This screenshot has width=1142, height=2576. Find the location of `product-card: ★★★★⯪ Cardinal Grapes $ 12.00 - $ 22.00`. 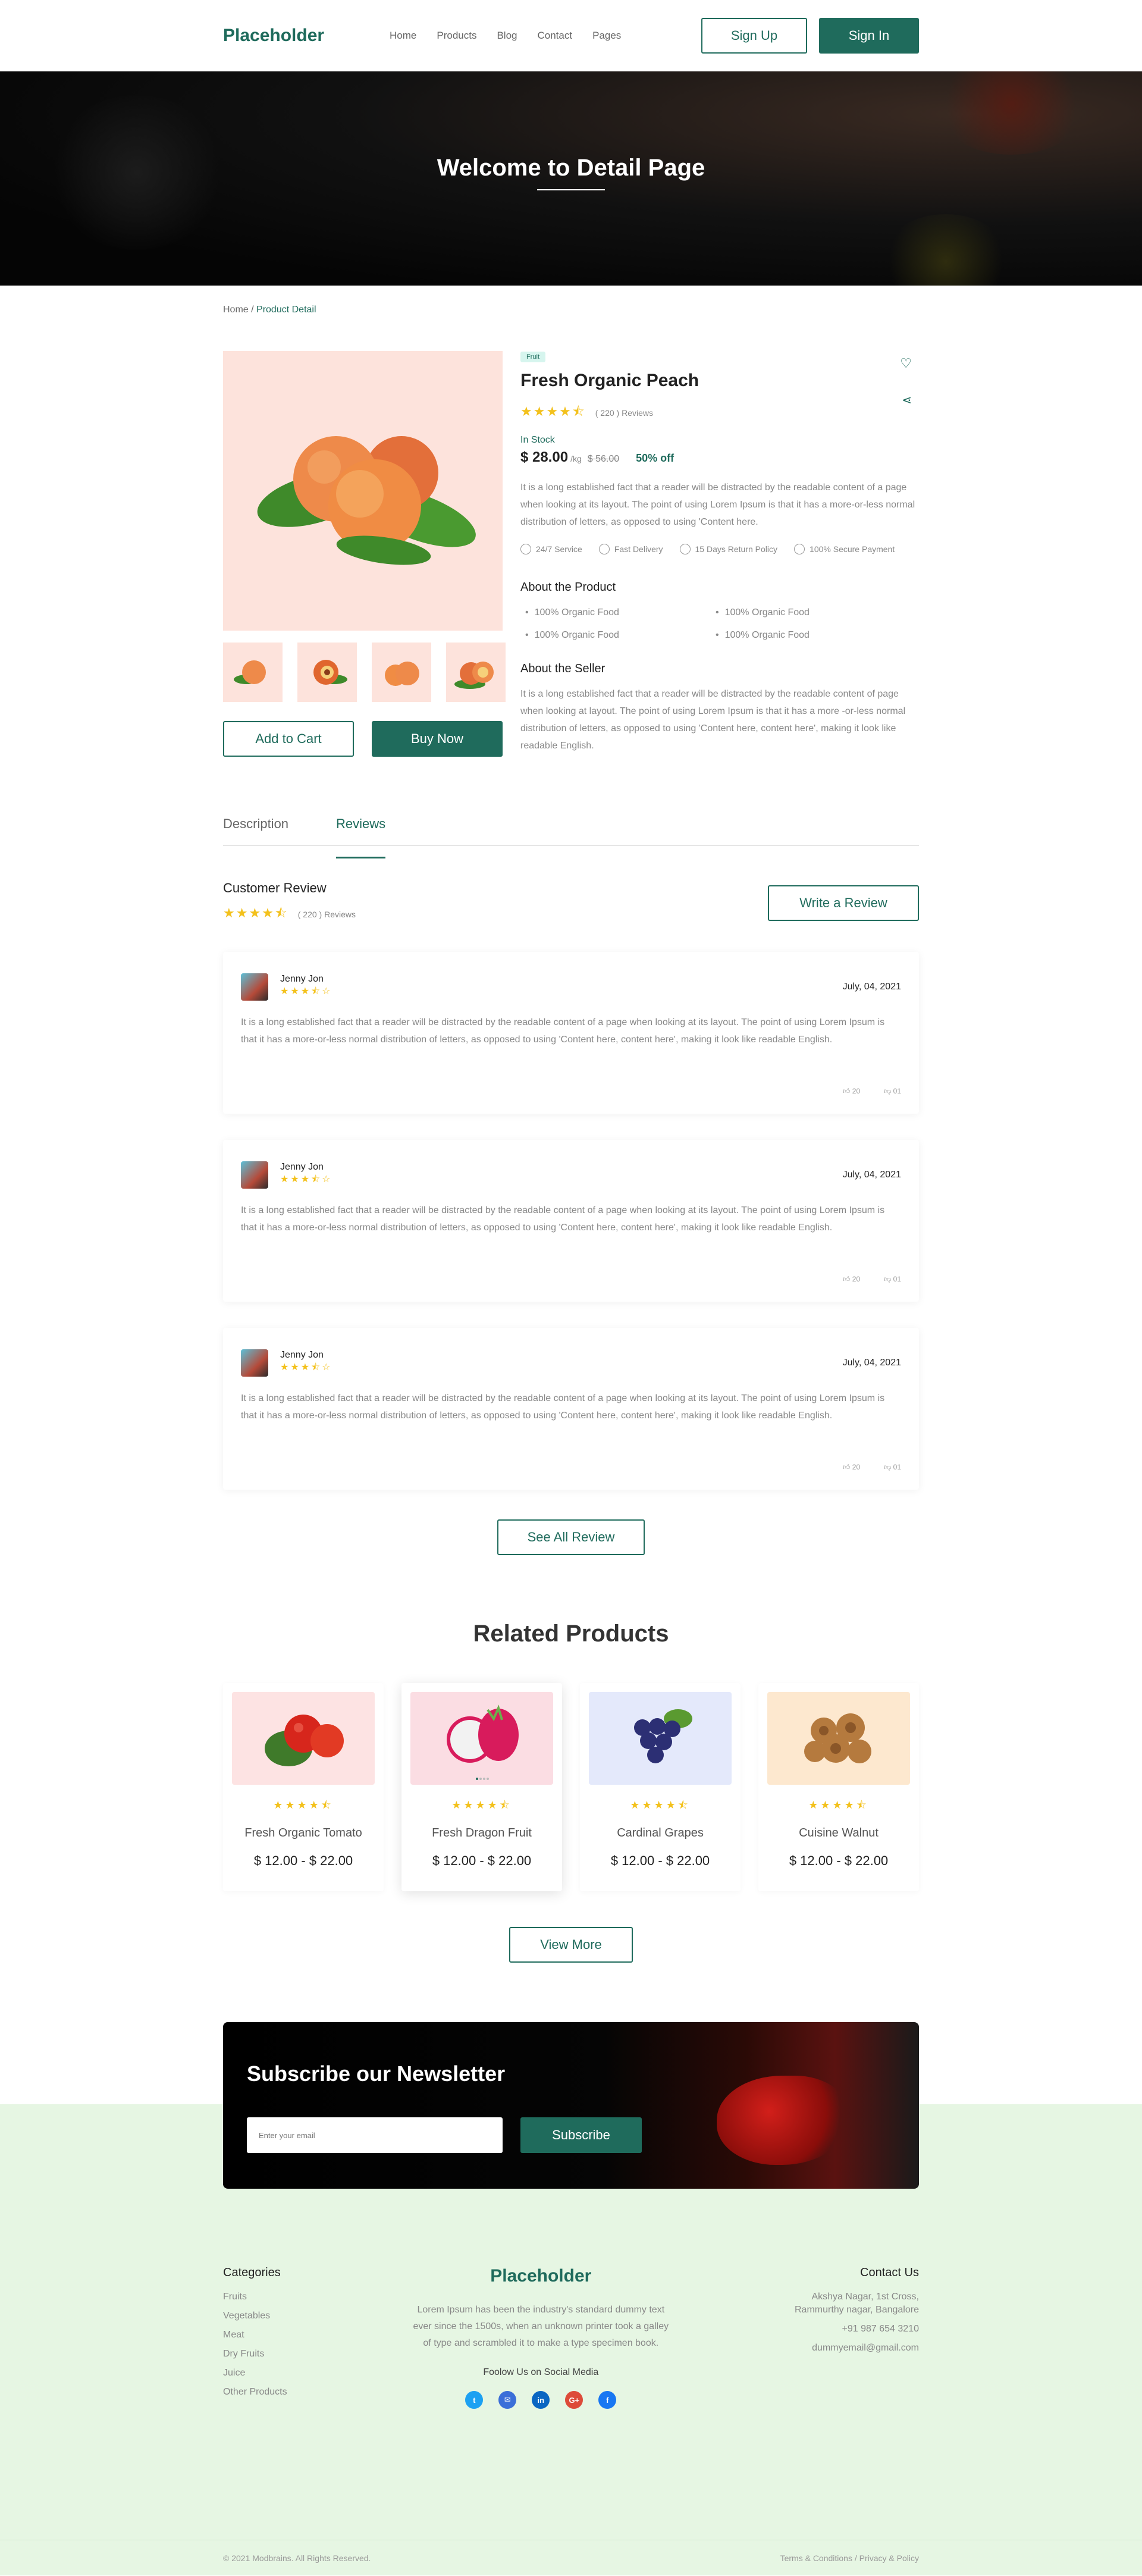

product-card: ★★★★⯪ Cardinal Grapes $ 12.00 - $ 22.00 is located at coordinates (661, 1787).